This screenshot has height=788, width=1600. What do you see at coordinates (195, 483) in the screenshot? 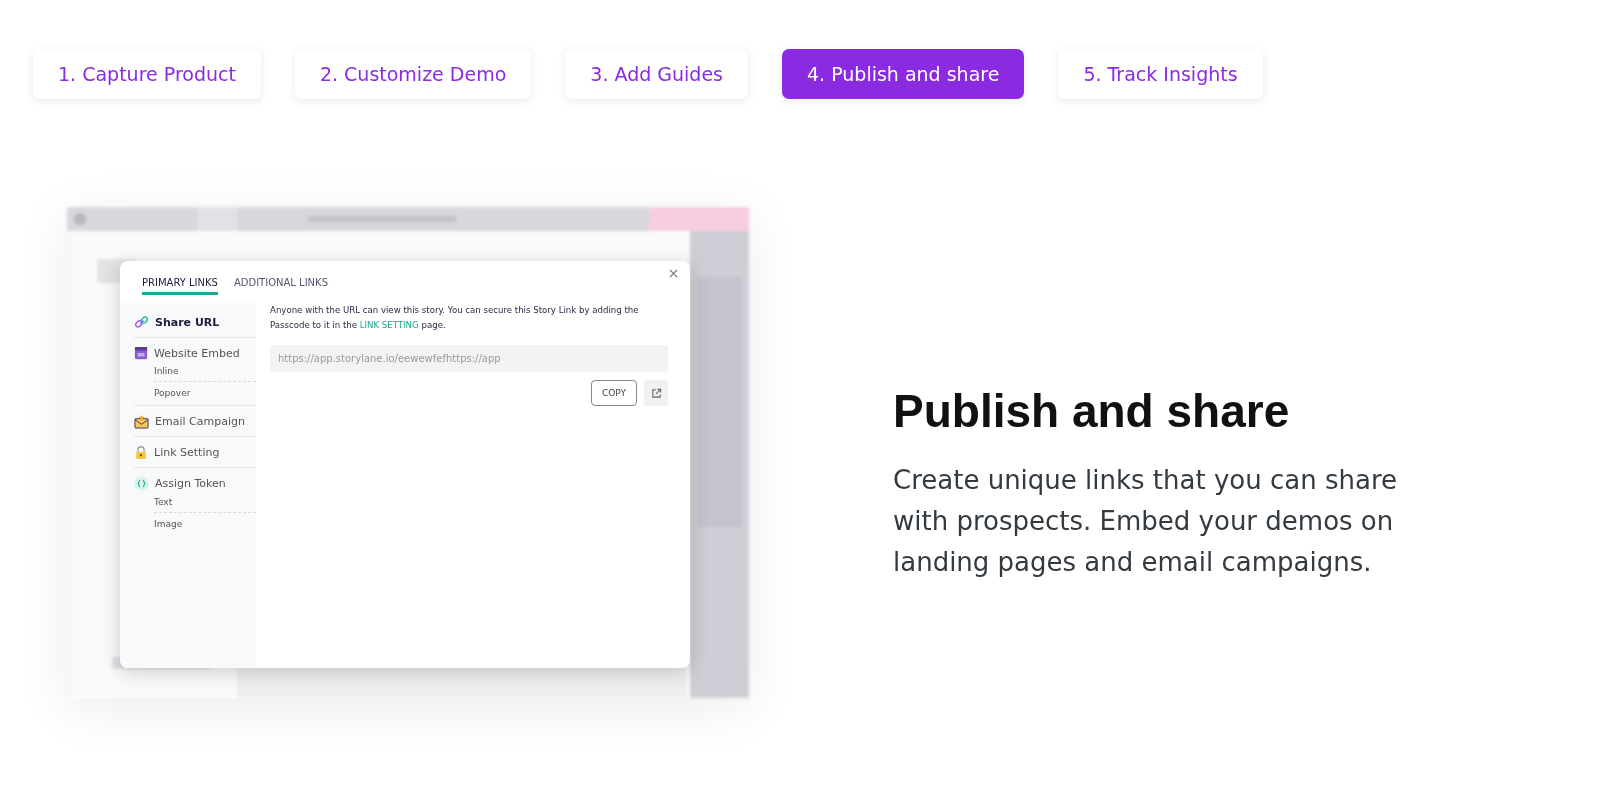
I see `sidebar-item: Assign Token` at bounding box center [195, 483].